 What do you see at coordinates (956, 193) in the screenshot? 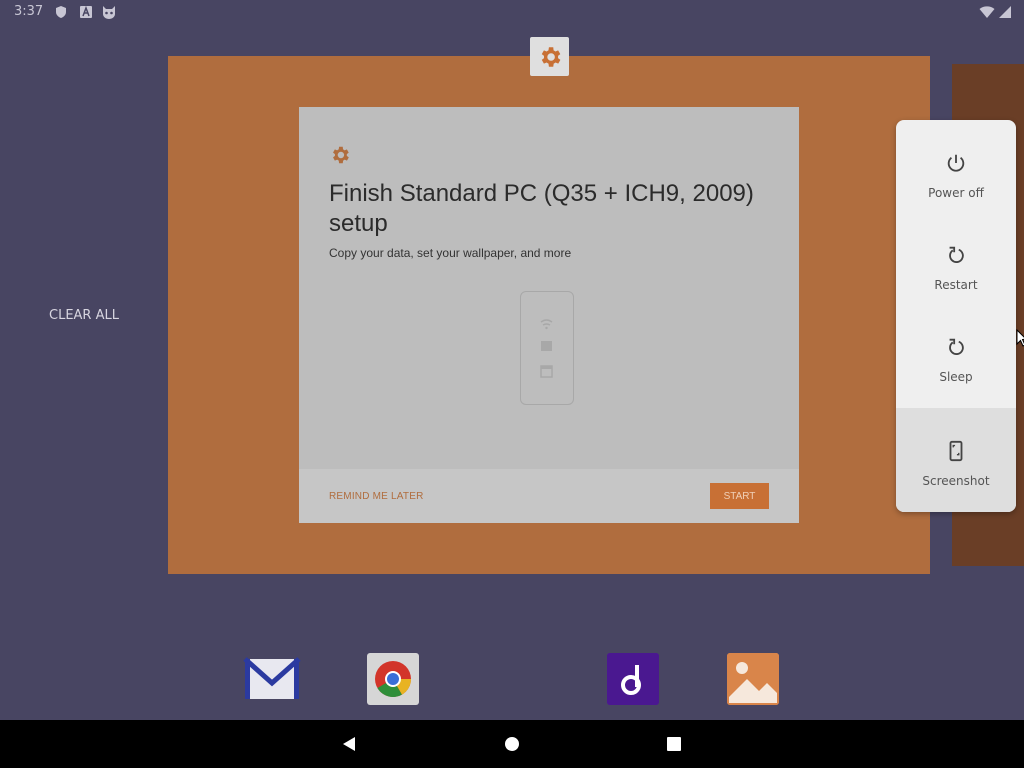
I see `power-off-label: Power off` at bounding box center [956, 193].